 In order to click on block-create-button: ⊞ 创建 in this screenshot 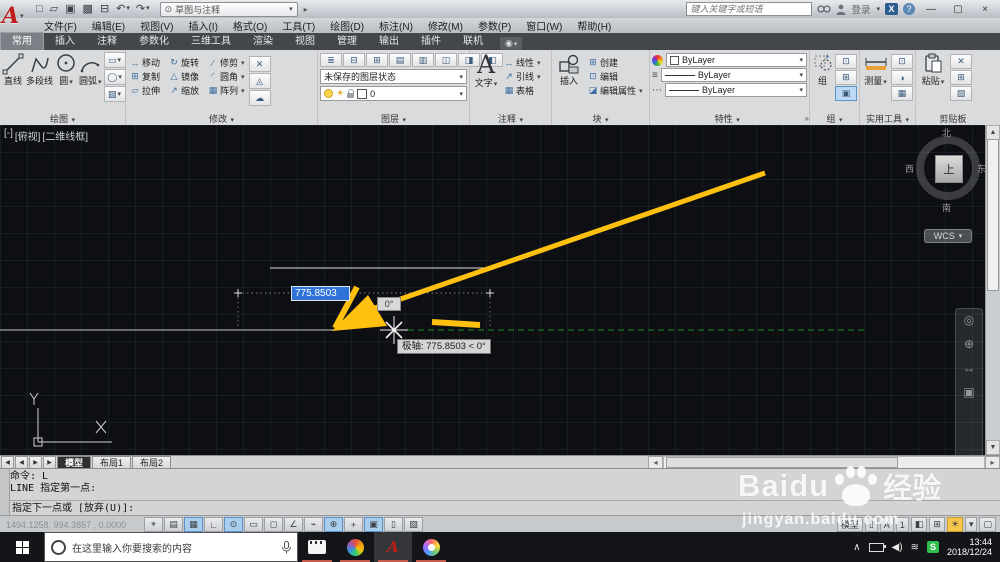, I will do `click(615, 62)`.